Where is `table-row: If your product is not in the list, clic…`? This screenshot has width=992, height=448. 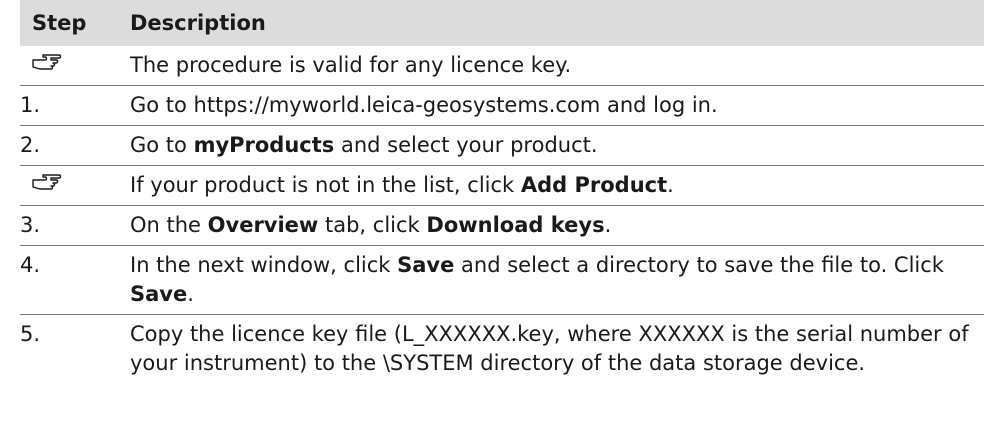 table-row: If your product is not in the list, clic… is located at coordinates (502, 185).